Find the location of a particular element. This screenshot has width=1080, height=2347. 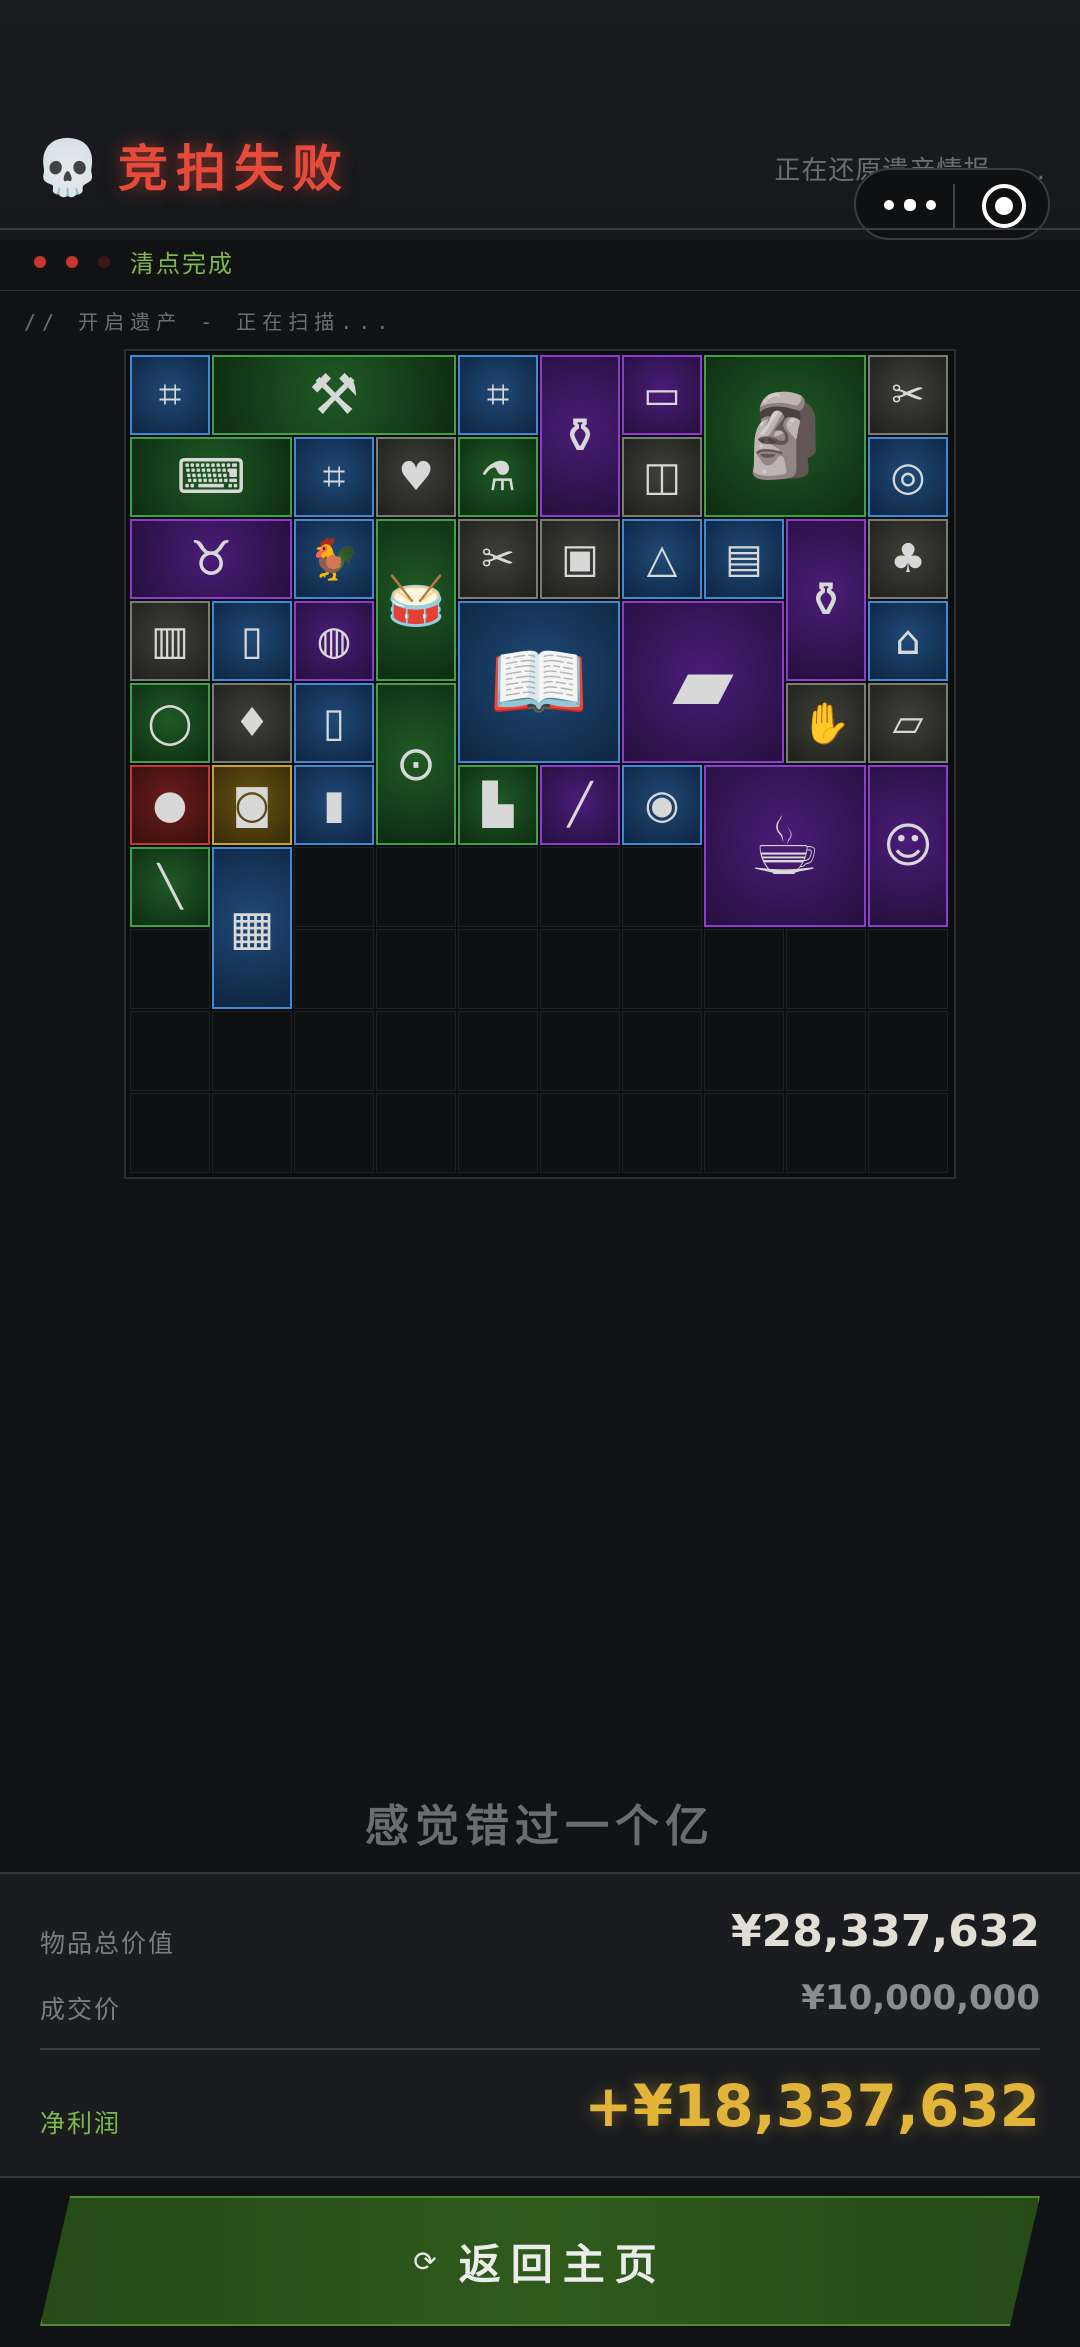

power-module-icon: ▤ is located at coordinates (744, 559).